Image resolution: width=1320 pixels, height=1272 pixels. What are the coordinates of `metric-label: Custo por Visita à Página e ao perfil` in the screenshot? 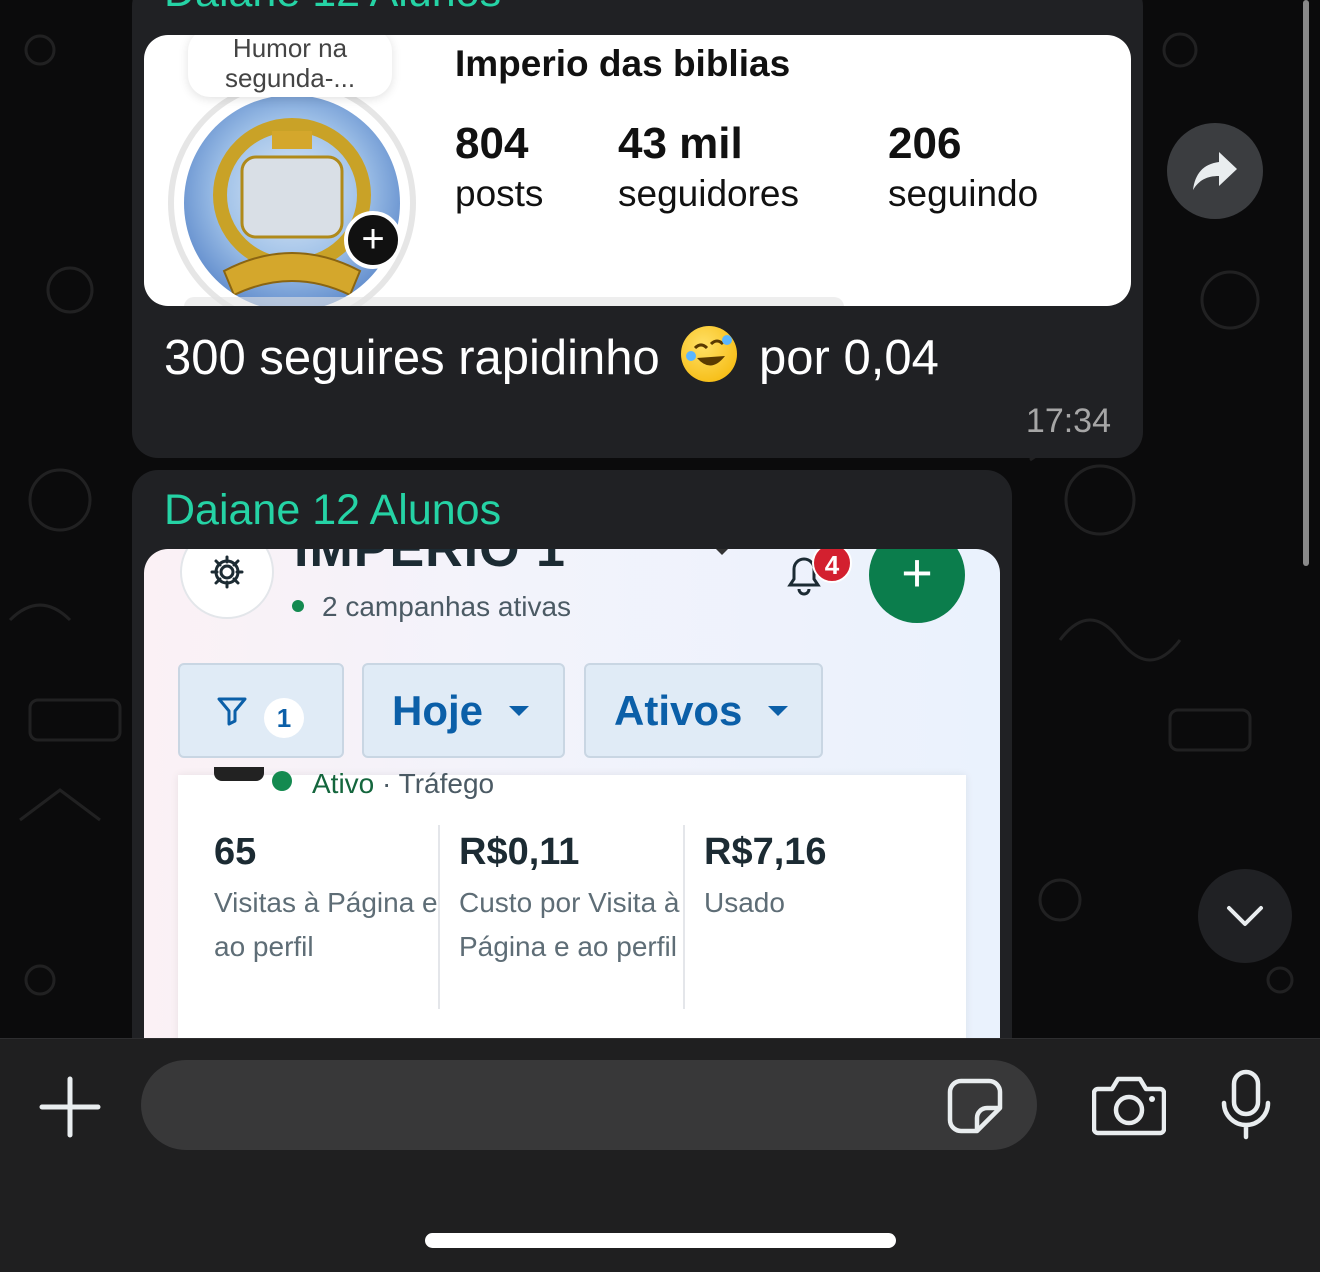 It's located at (569, 924).